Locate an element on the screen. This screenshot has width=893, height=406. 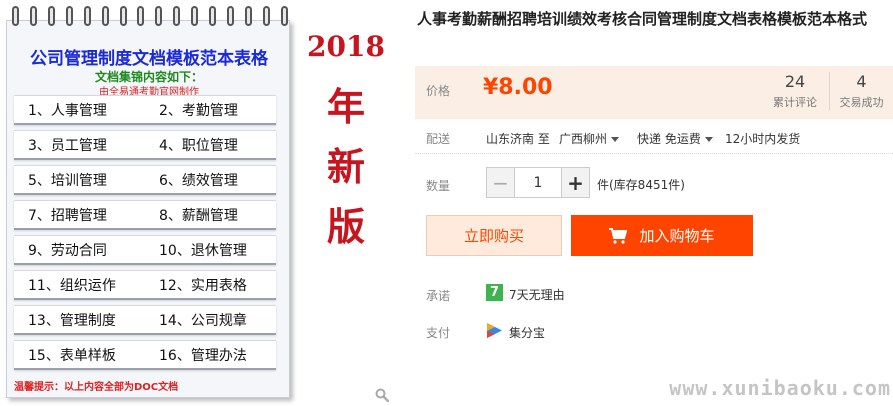
notepad-item: 15、表单样板 is located at coordinates (72, 355).